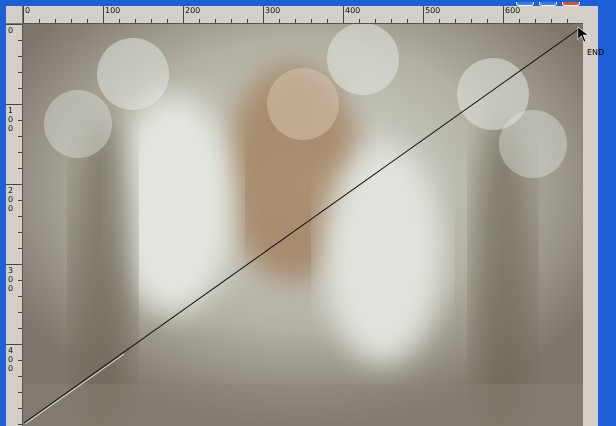 Image resolution: width=616 pixels, height=426 pixels. Describe the element at coordinates (512, 11) in the screenshot. I see `ruler-label: 600` at that location.